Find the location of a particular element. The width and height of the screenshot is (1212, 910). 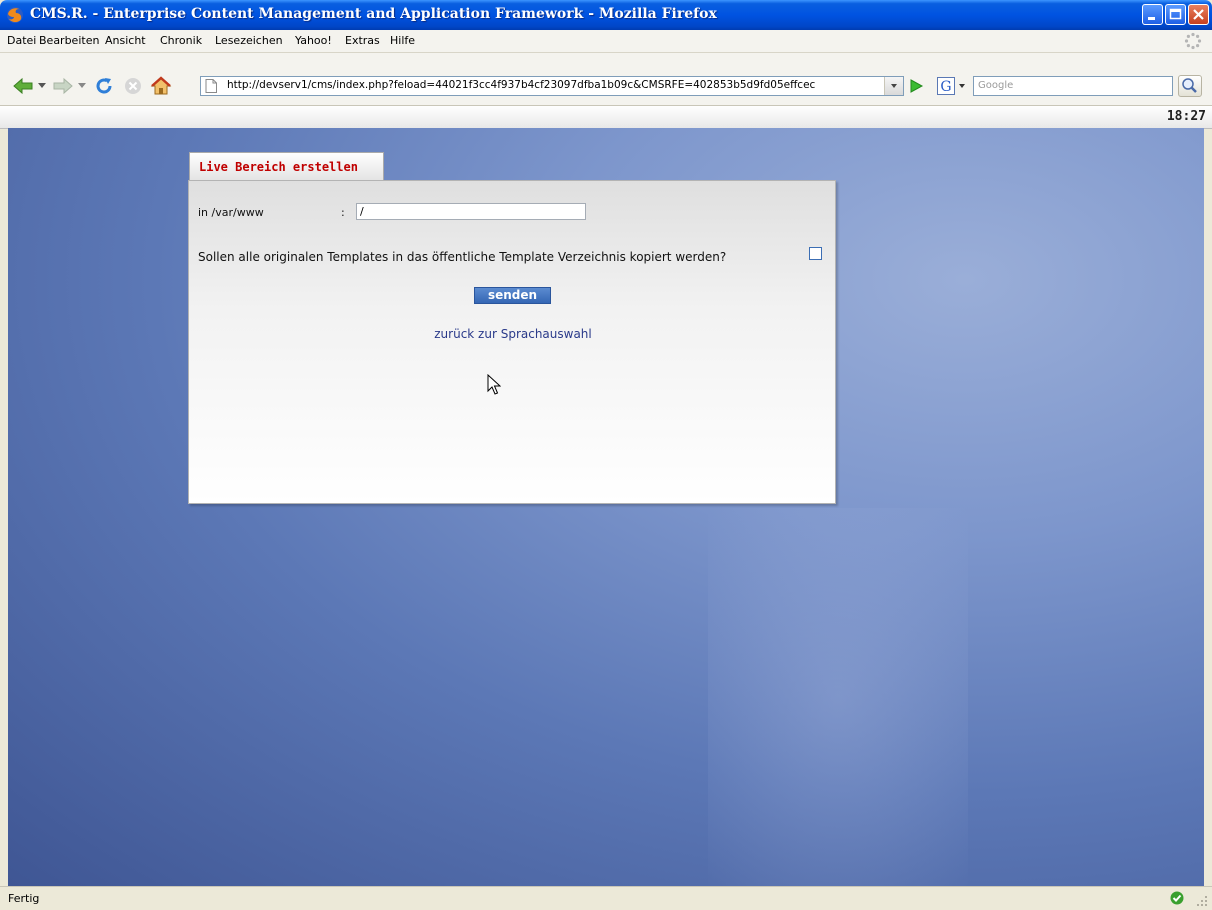

forward-arrow-icon is located at coordinates (63, 86).